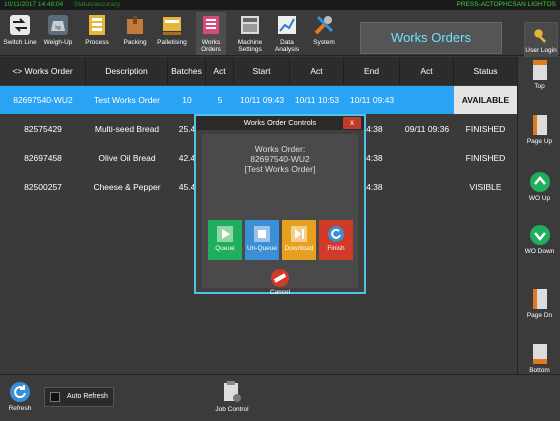 This screenshot has width=560, height=421. Describe the element at coordinates (539, 251) in the screenshot. I see `wo-down-label: WO Down` at that location.